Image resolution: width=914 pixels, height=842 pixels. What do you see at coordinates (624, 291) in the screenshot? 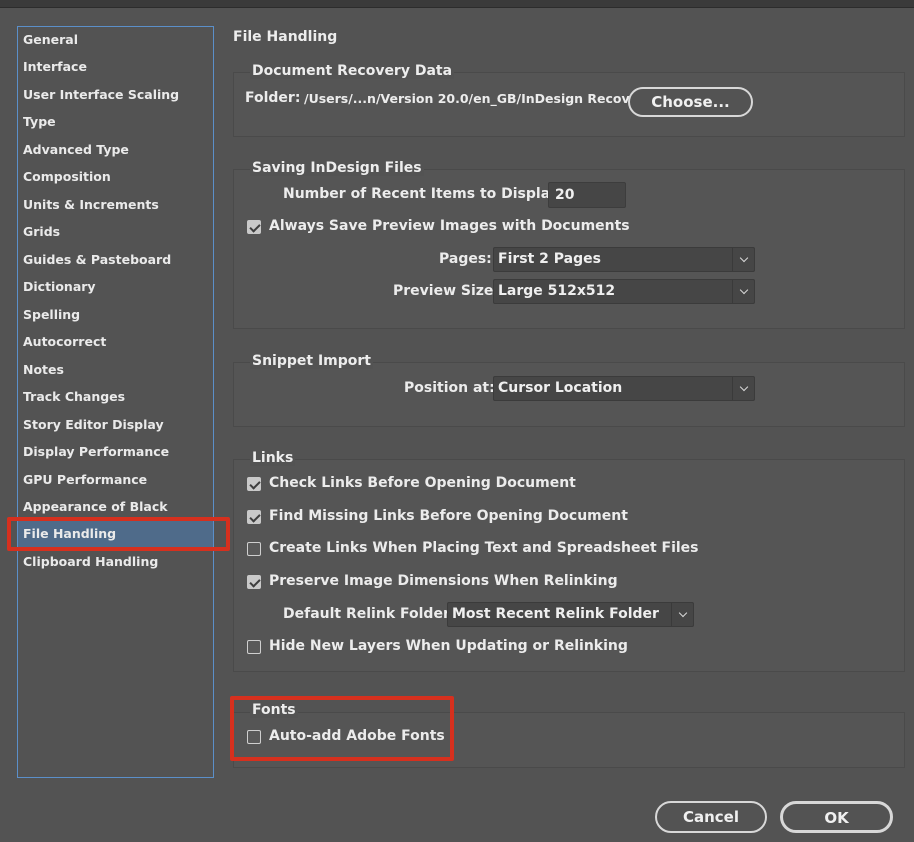
I see `preview-size-select: Large 512x512` at bounding box center [624, 291].